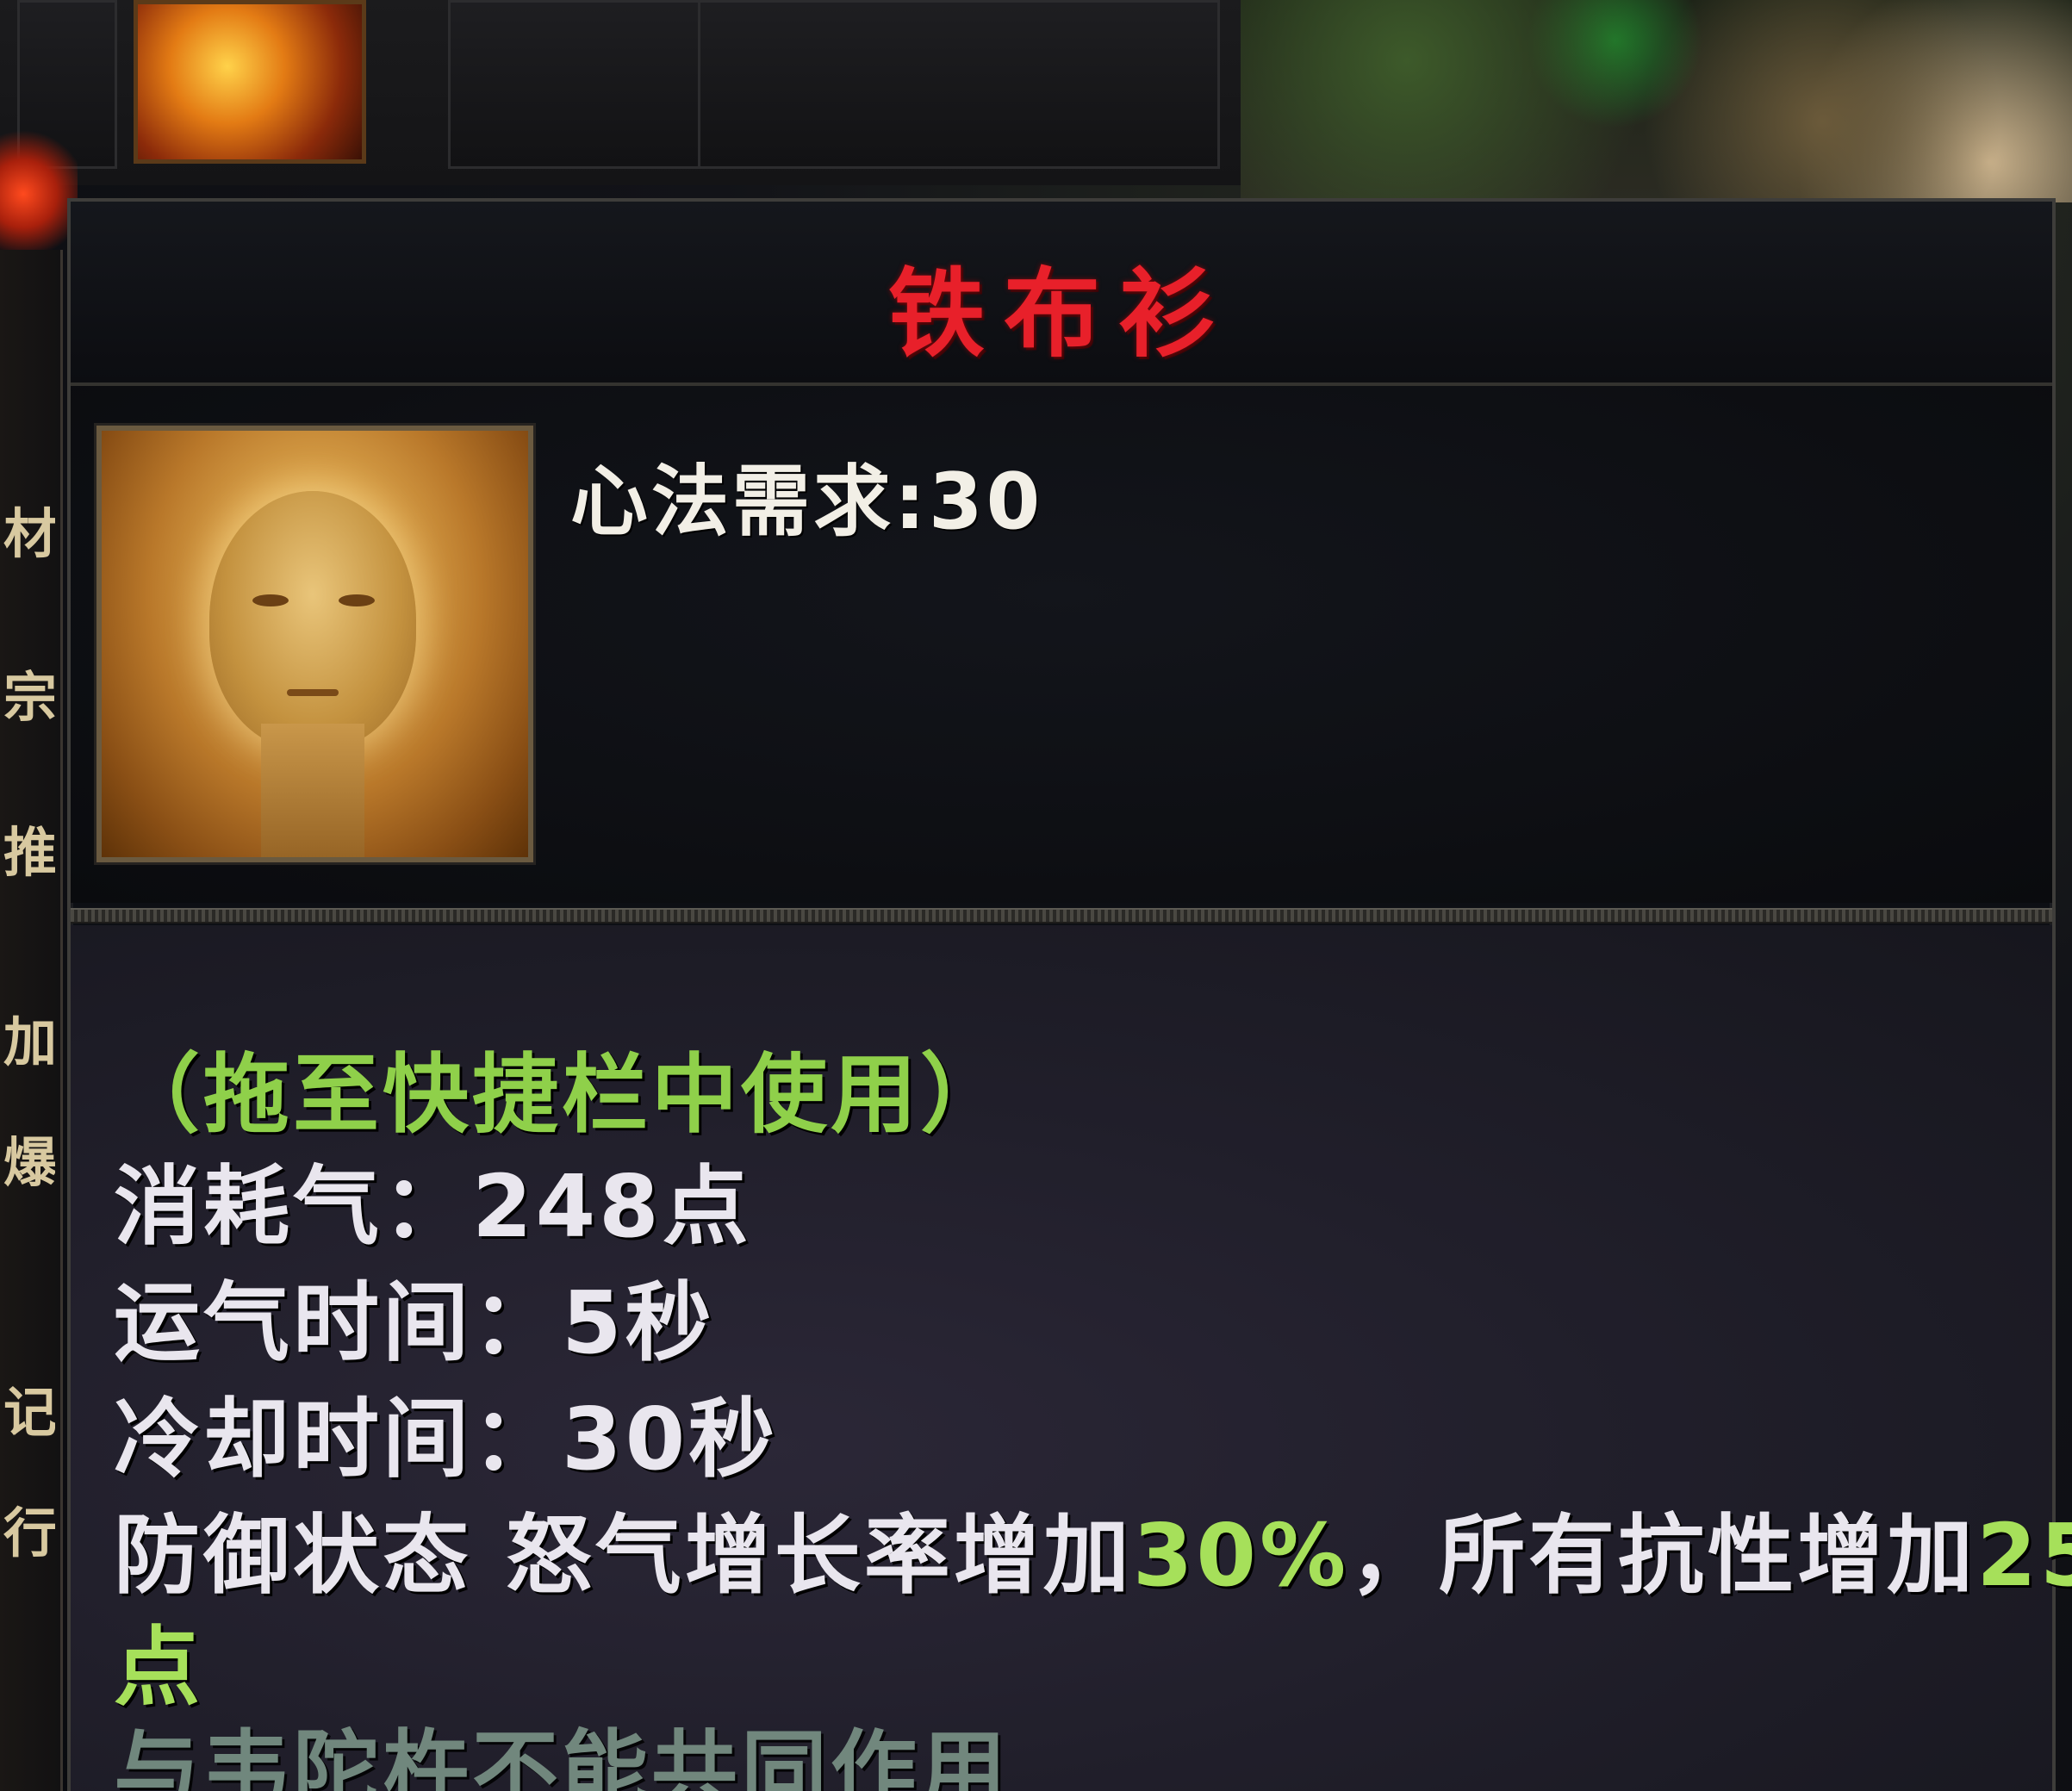 The image size is (2072, 1791). Describe the element at coordinates (987, 502) in the screenshot. I see `requirement-value: 30` at that location.